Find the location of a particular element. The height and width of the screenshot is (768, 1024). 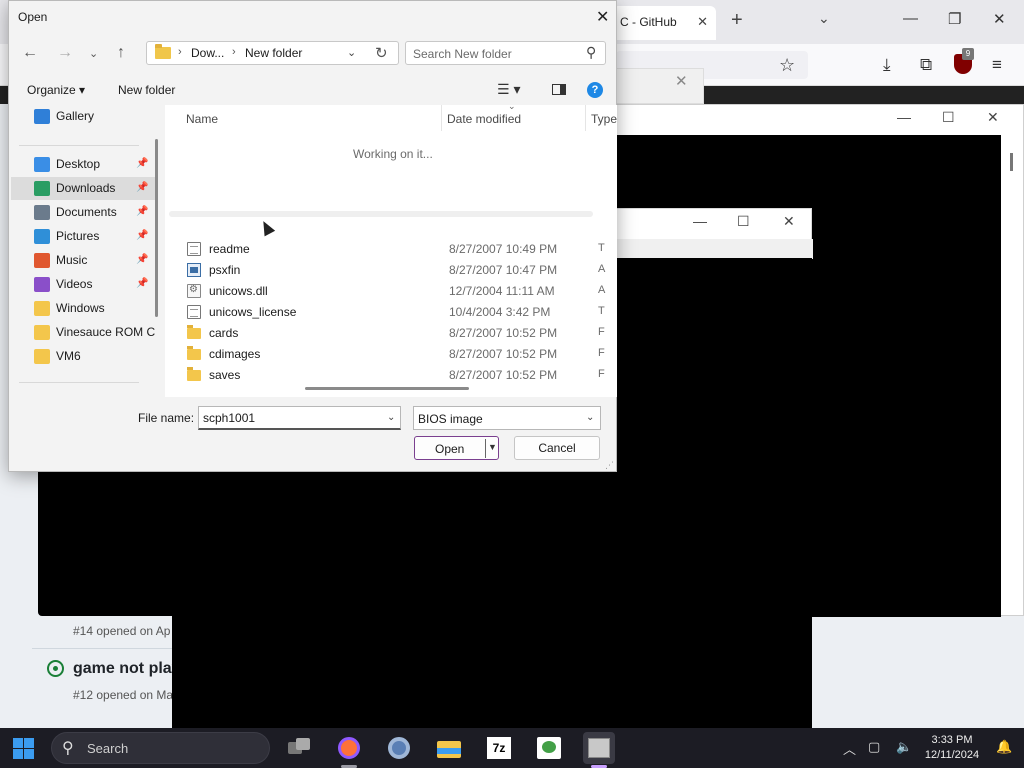

file-row: unicows_license 10/4/2004 3:42 PM T is located at coordinates (391, 312).